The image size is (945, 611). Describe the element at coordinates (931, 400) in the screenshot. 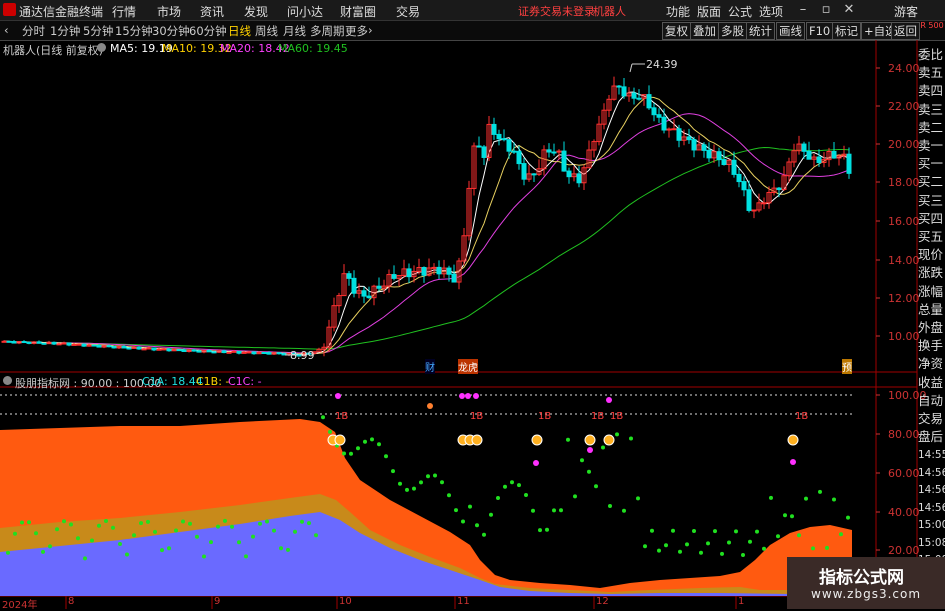

I see `side-panel-item: 自动` at that location.